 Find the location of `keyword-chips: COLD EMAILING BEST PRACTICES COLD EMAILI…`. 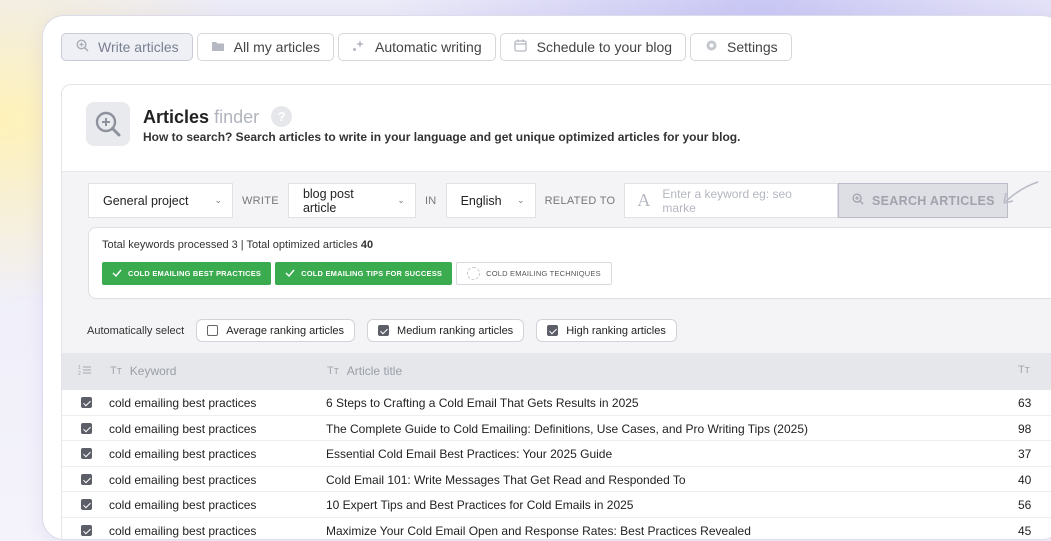

keyword-chips: COLD EMAILING BEST PRACTICES COLD EMAILI… is located at coordinates (357, 273).